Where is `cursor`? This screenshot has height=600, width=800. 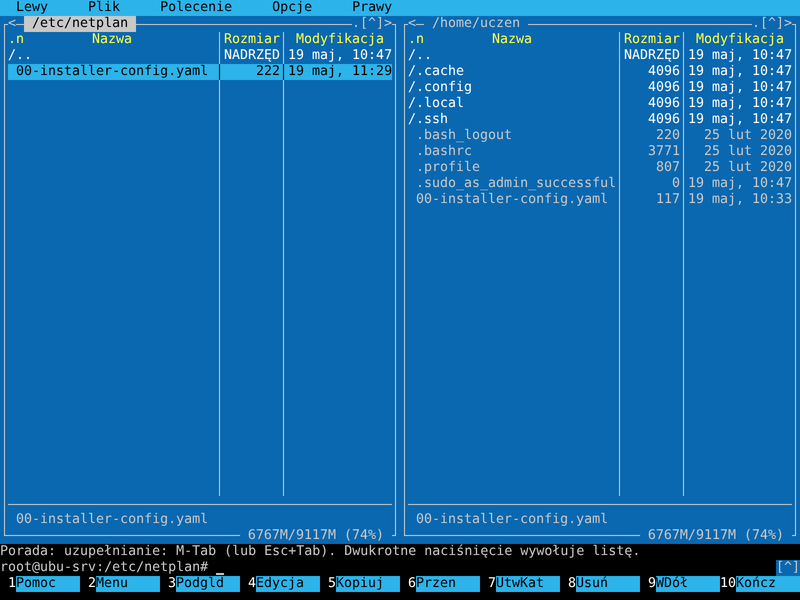 cursor is located at coordinates (220, 574).